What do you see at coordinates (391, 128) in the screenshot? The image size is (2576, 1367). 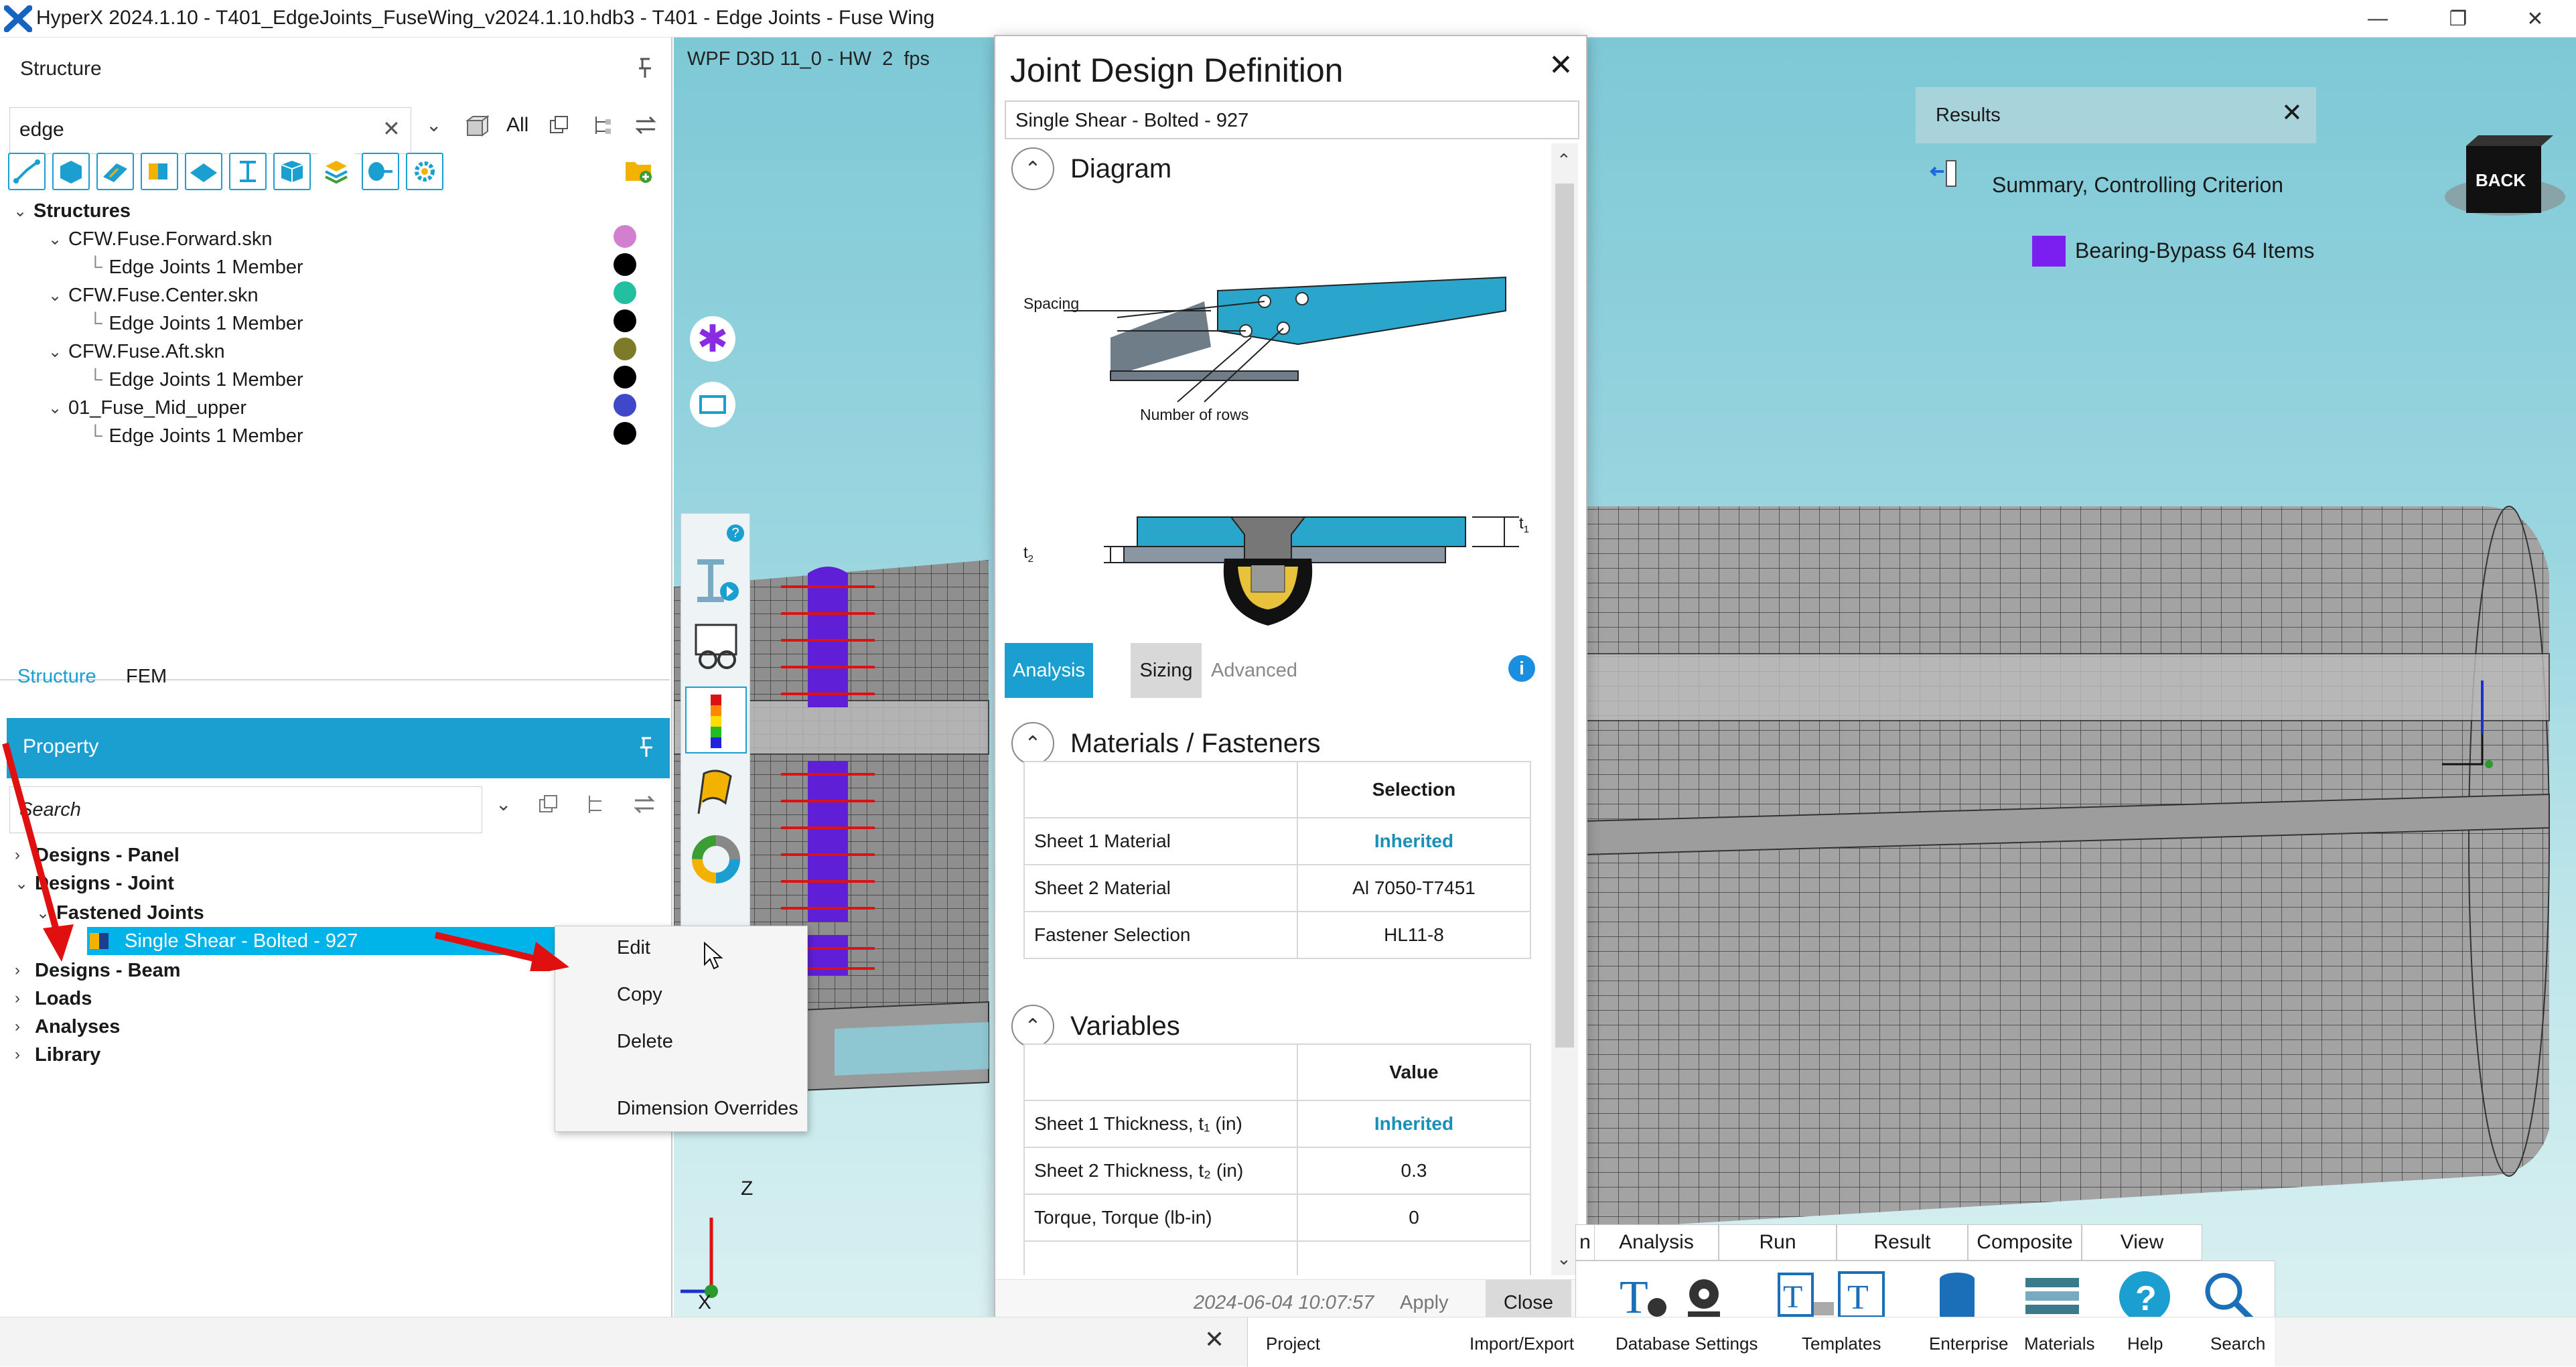 I see `clear-search-icon: ✕` at bounding box center [391, 128].